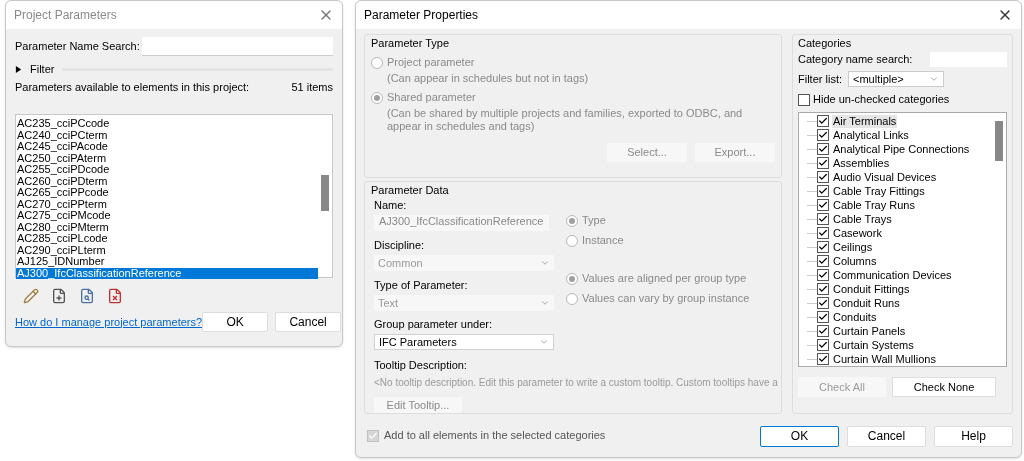 This screenshot has height=461, width=1024. I want to click on delete-document-icon, so click(115, 296).